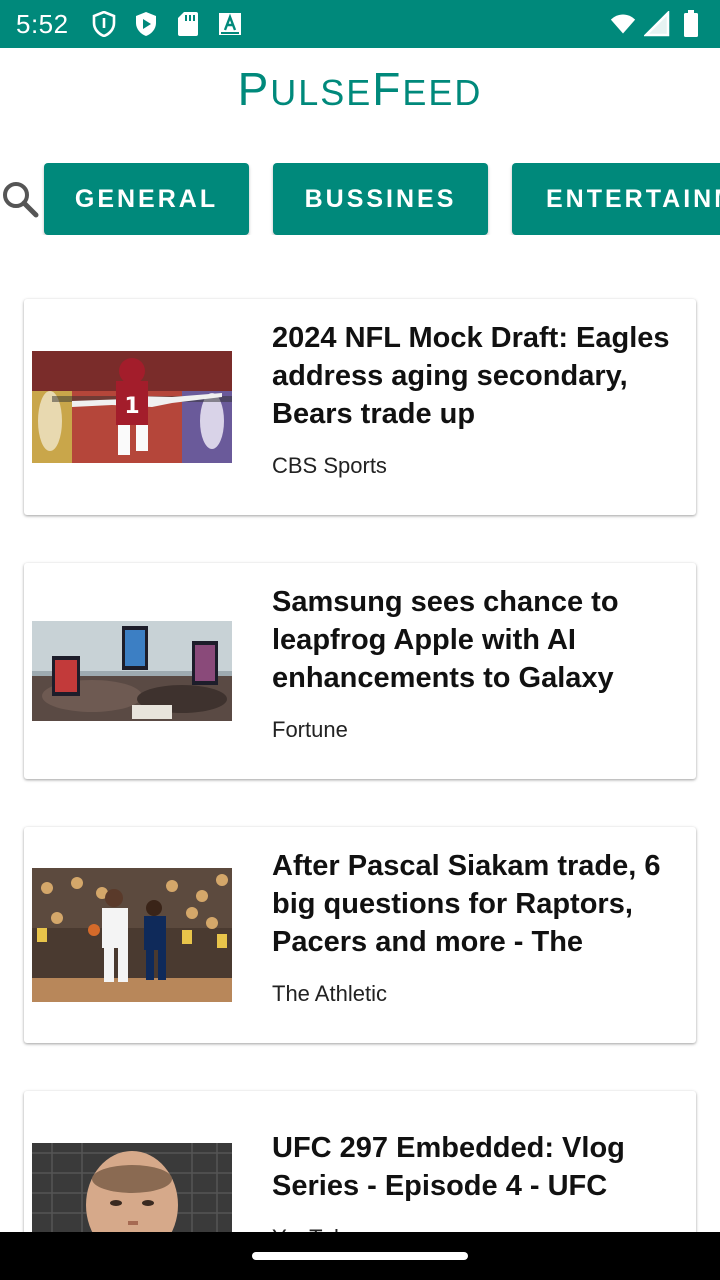  Describe the element at coordinates (442, 92) in the screenshot. I see `title-rest-eed: EED` at that location.